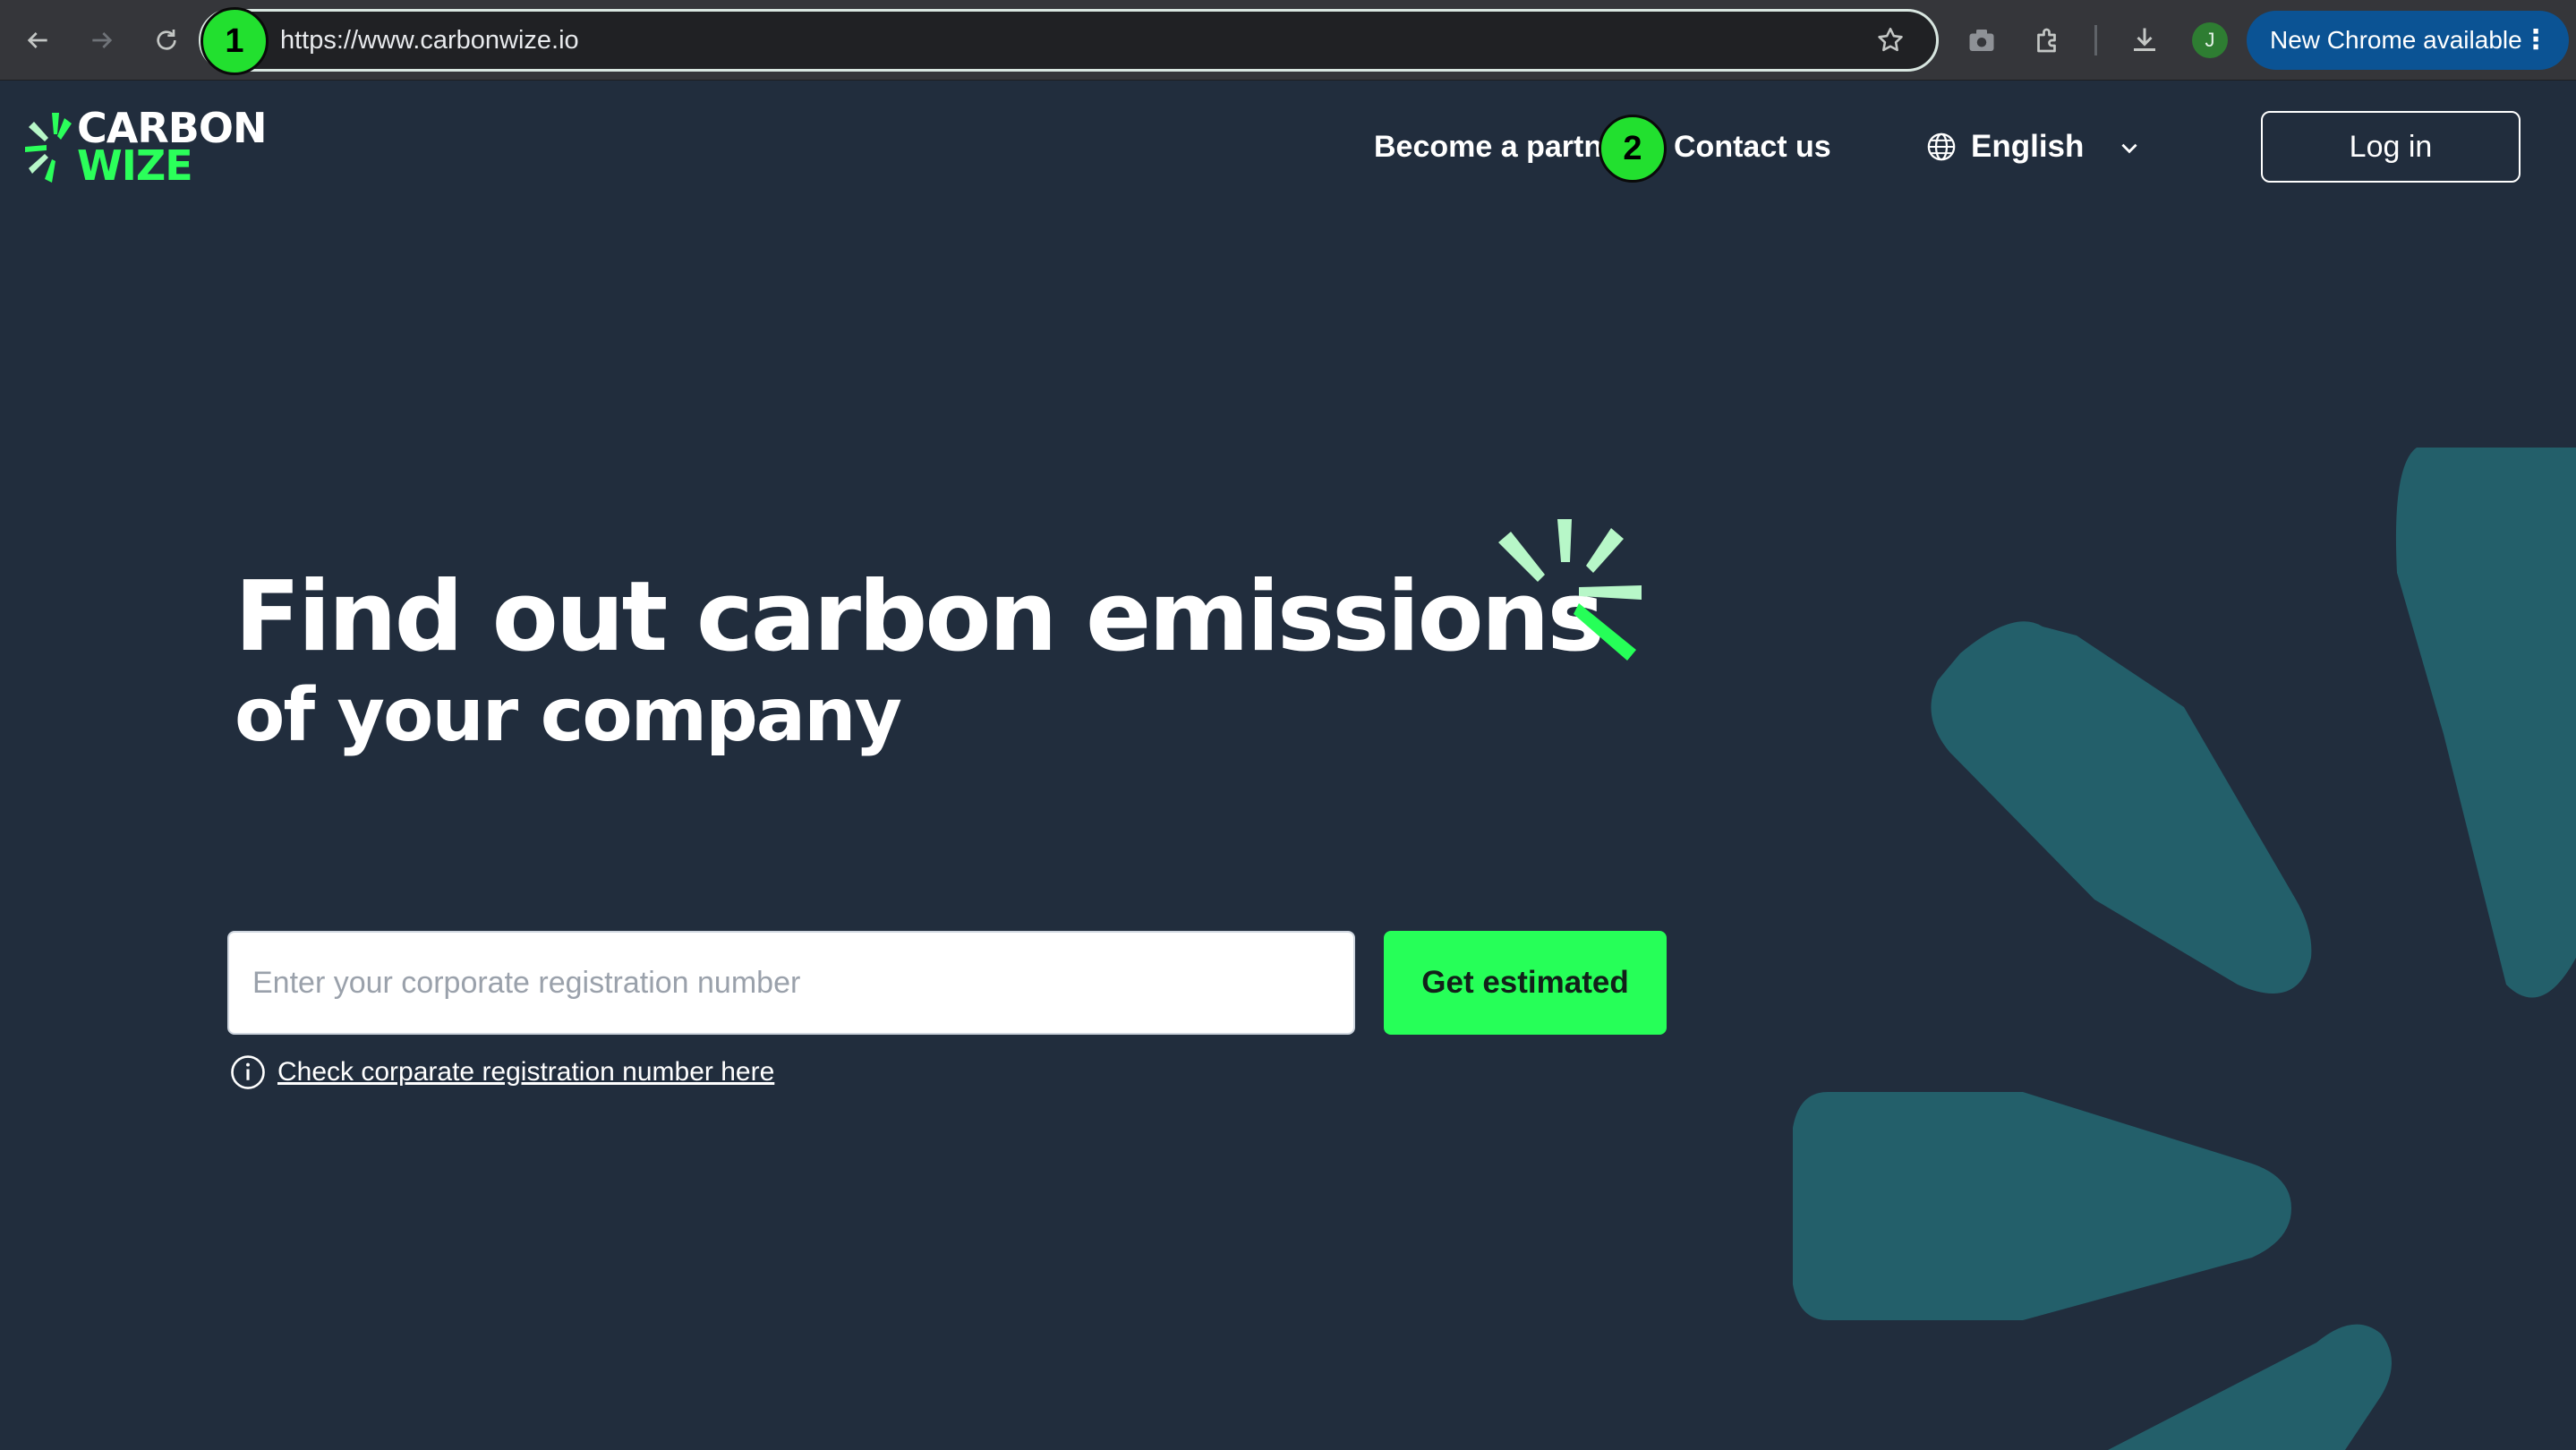 Image resolution: width=2576 pixels, height=1450 pixels. What do you see at coordinates (2210, 40) in the screenshot?
I see `profile-avatar: J` at bounding box center [2210, 40].